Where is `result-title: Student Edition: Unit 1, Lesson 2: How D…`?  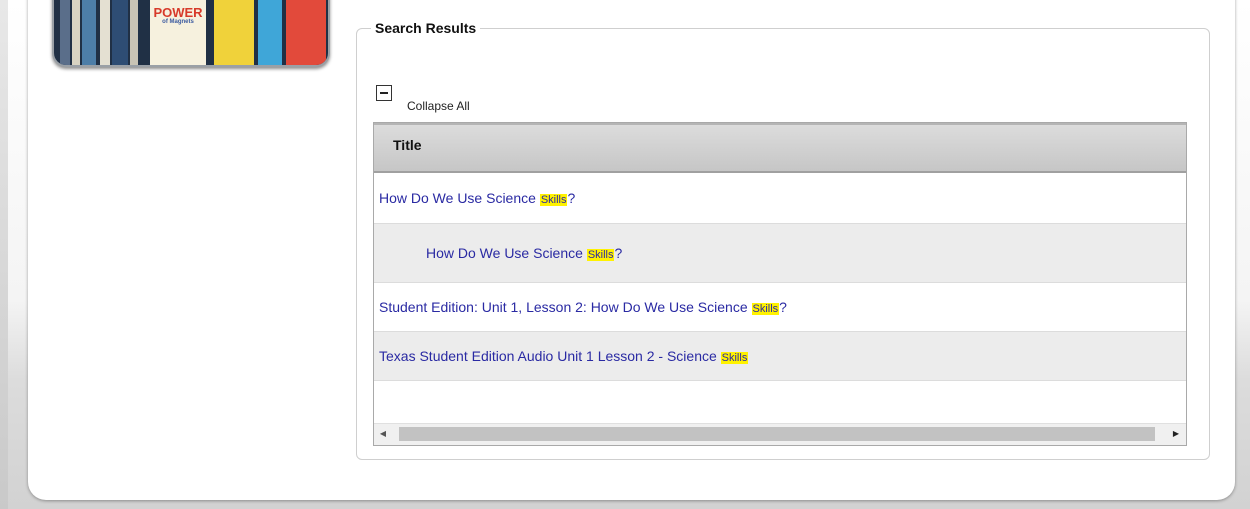 result-title: Student Edition: Unit 1, Lesson 2: How D… is located at coordinates (583, 307).